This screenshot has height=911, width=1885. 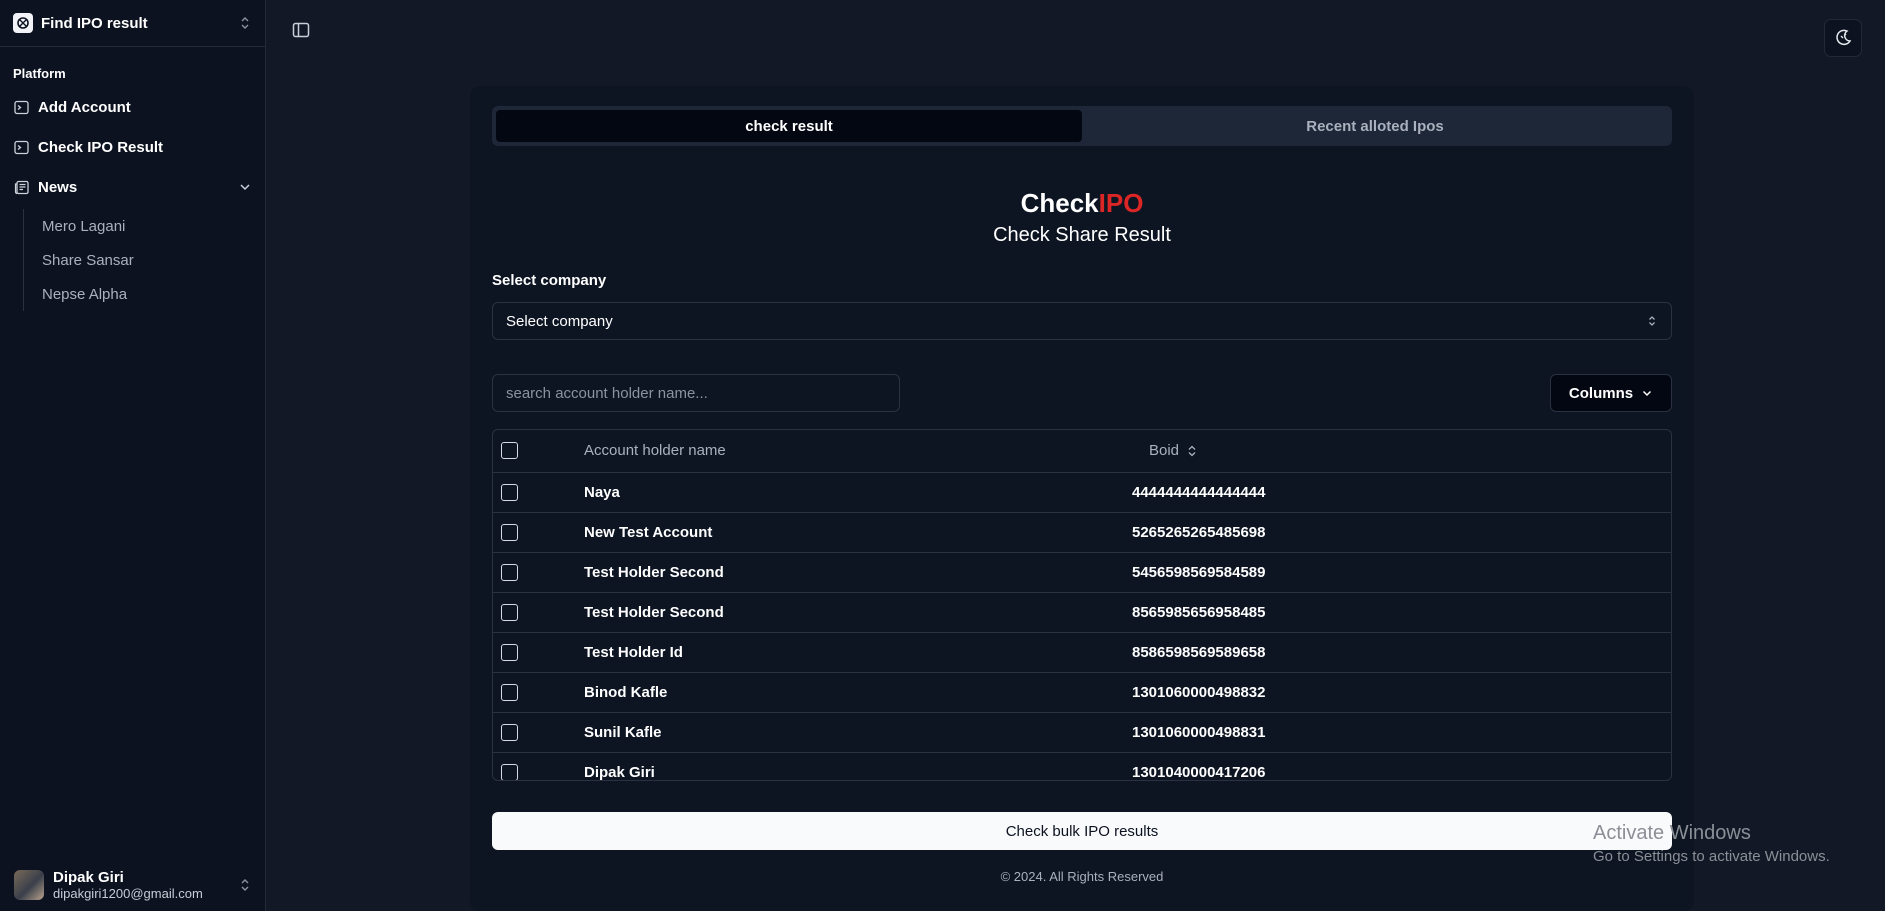 I want to click on check-bulk-results-button: Check bulk IPO results, so click(x=1082, y=831).